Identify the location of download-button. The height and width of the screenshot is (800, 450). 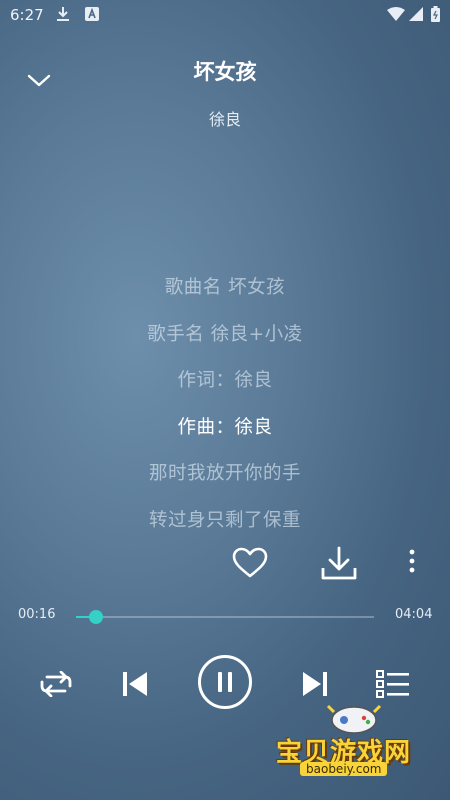
(339, 563).